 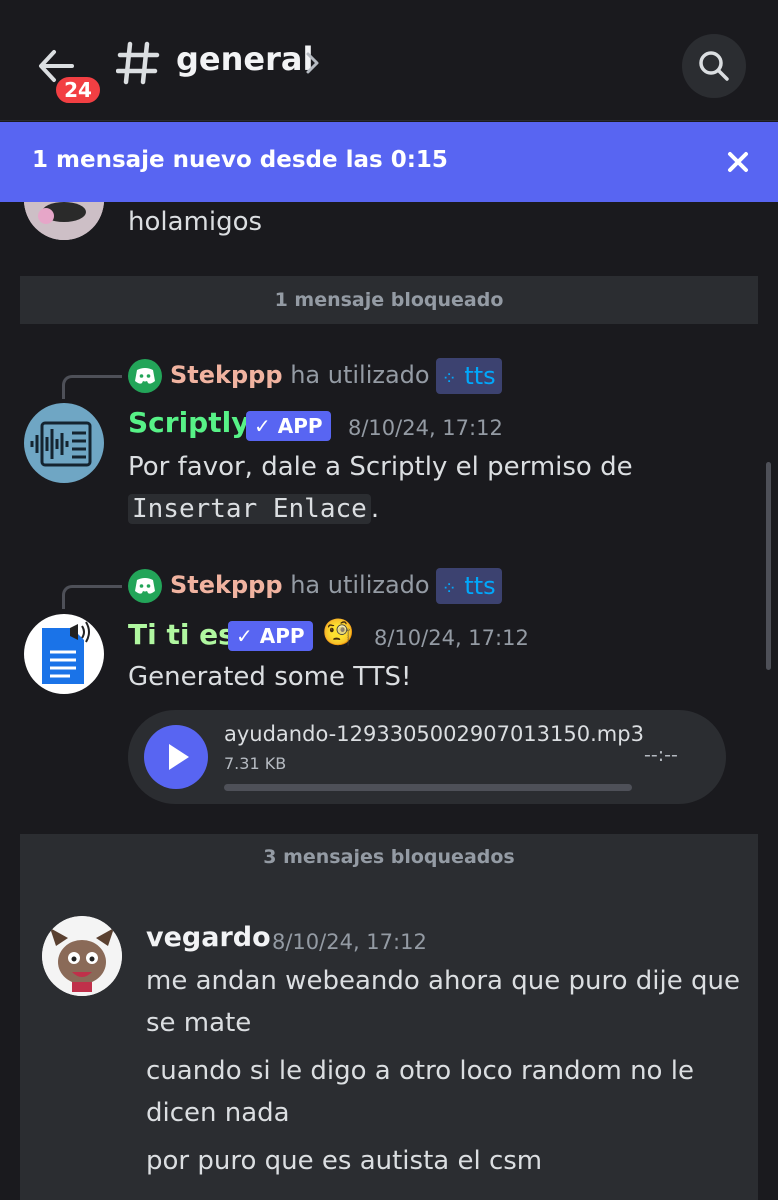 What do you see at coordinates (78, 90) in the screenshot?
I see `unread-badge: 24` at bounding box center [78, 90].